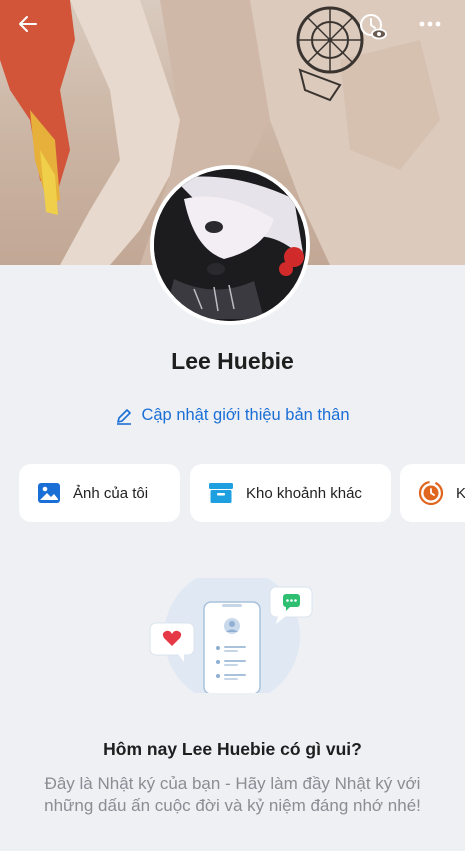 The image size is (465, 851). Describe the element at coordinates (460, 493) in the screenshot. I see `shortcut-label: K` at that location.